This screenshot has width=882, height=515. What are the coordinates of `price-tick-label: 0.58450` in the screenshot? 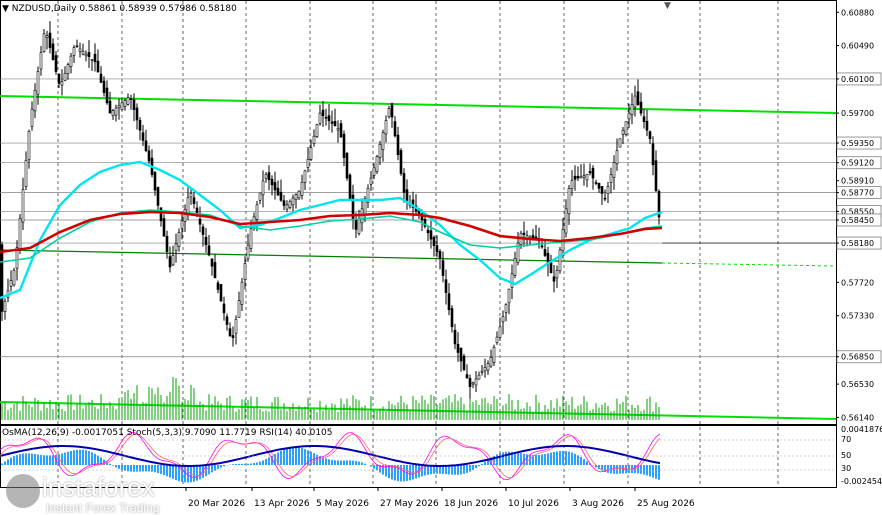 It's located at (857, 220).